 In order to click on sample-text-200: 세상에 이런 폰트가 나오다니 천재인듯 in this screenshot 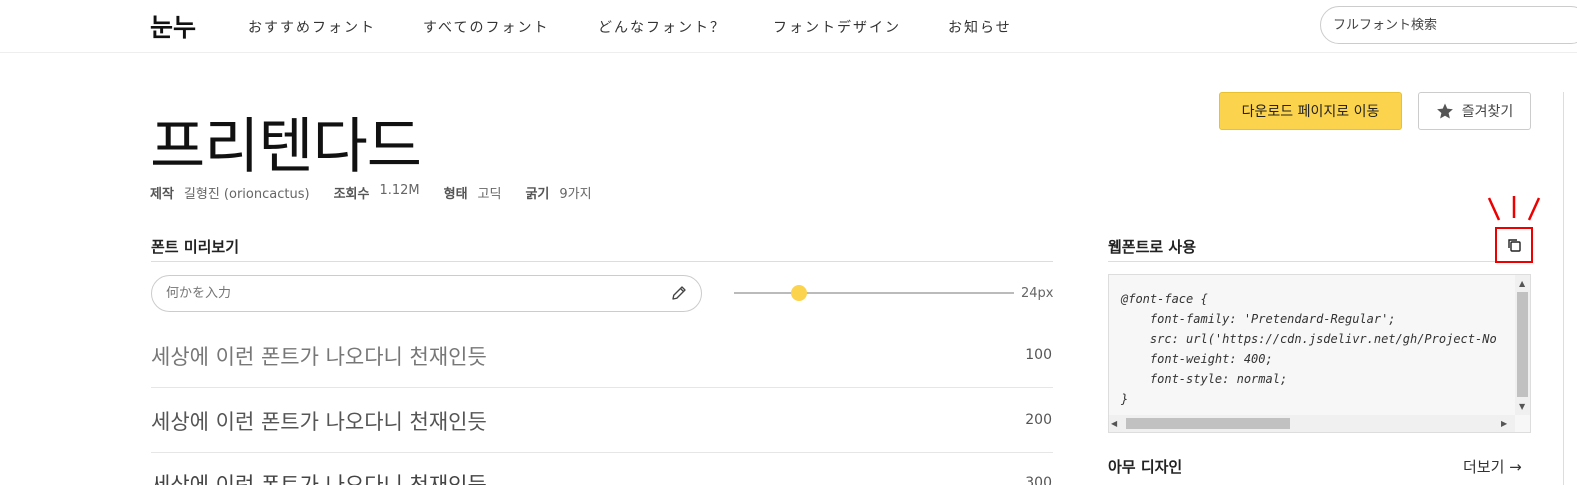, I will do `click(319, 422)`.